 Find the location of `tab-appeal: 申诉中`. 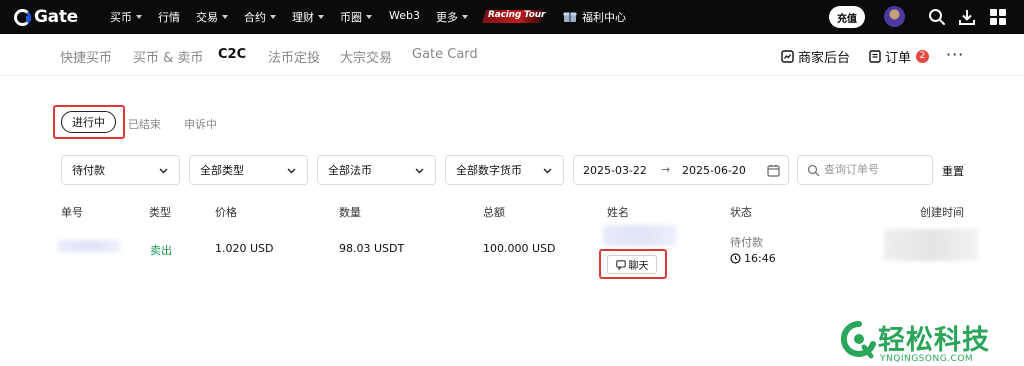

tab-appeal: 申诉中 is located at coordinates (200, 124).